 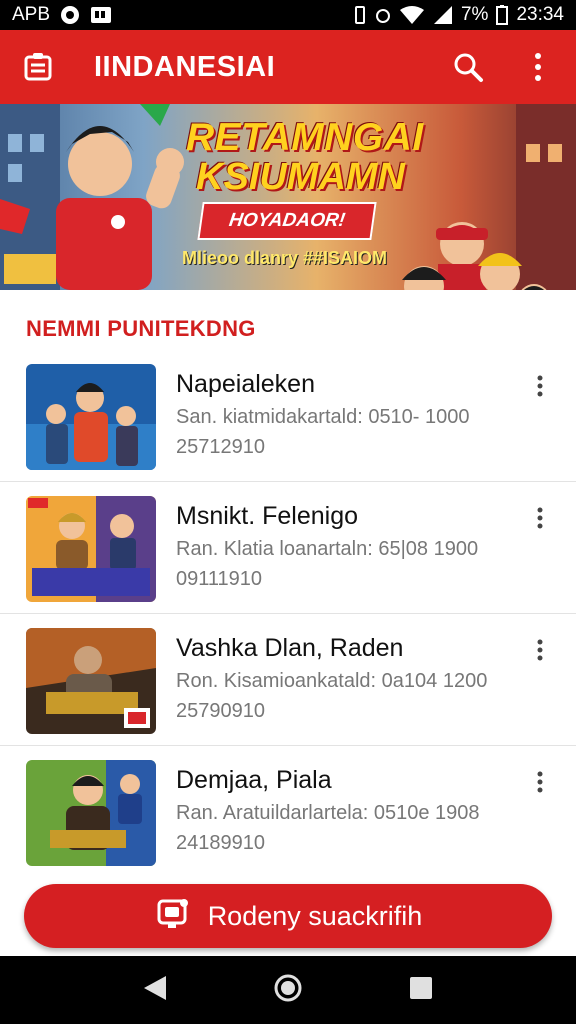 I want to click on message-icon, so click(x=101, y=15).